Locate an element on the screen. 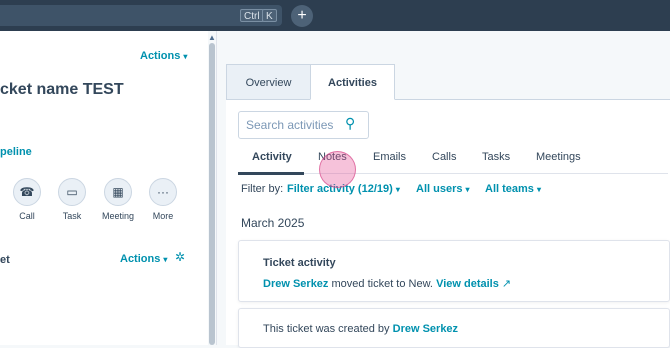  active-subtab-indicator is located at coordinates (271, 173).